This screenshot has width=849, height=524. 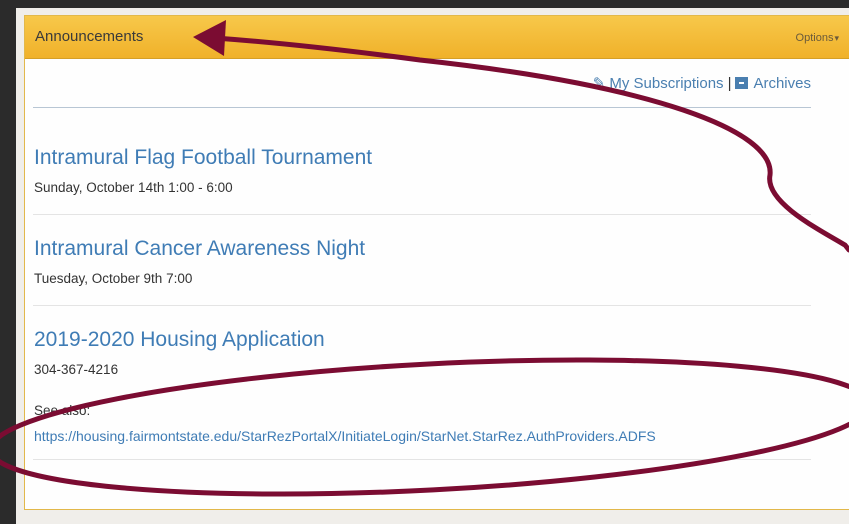 I want to click on announcement-detail: Tuesday, October 9th 7:00, so click(x=113, y=278).